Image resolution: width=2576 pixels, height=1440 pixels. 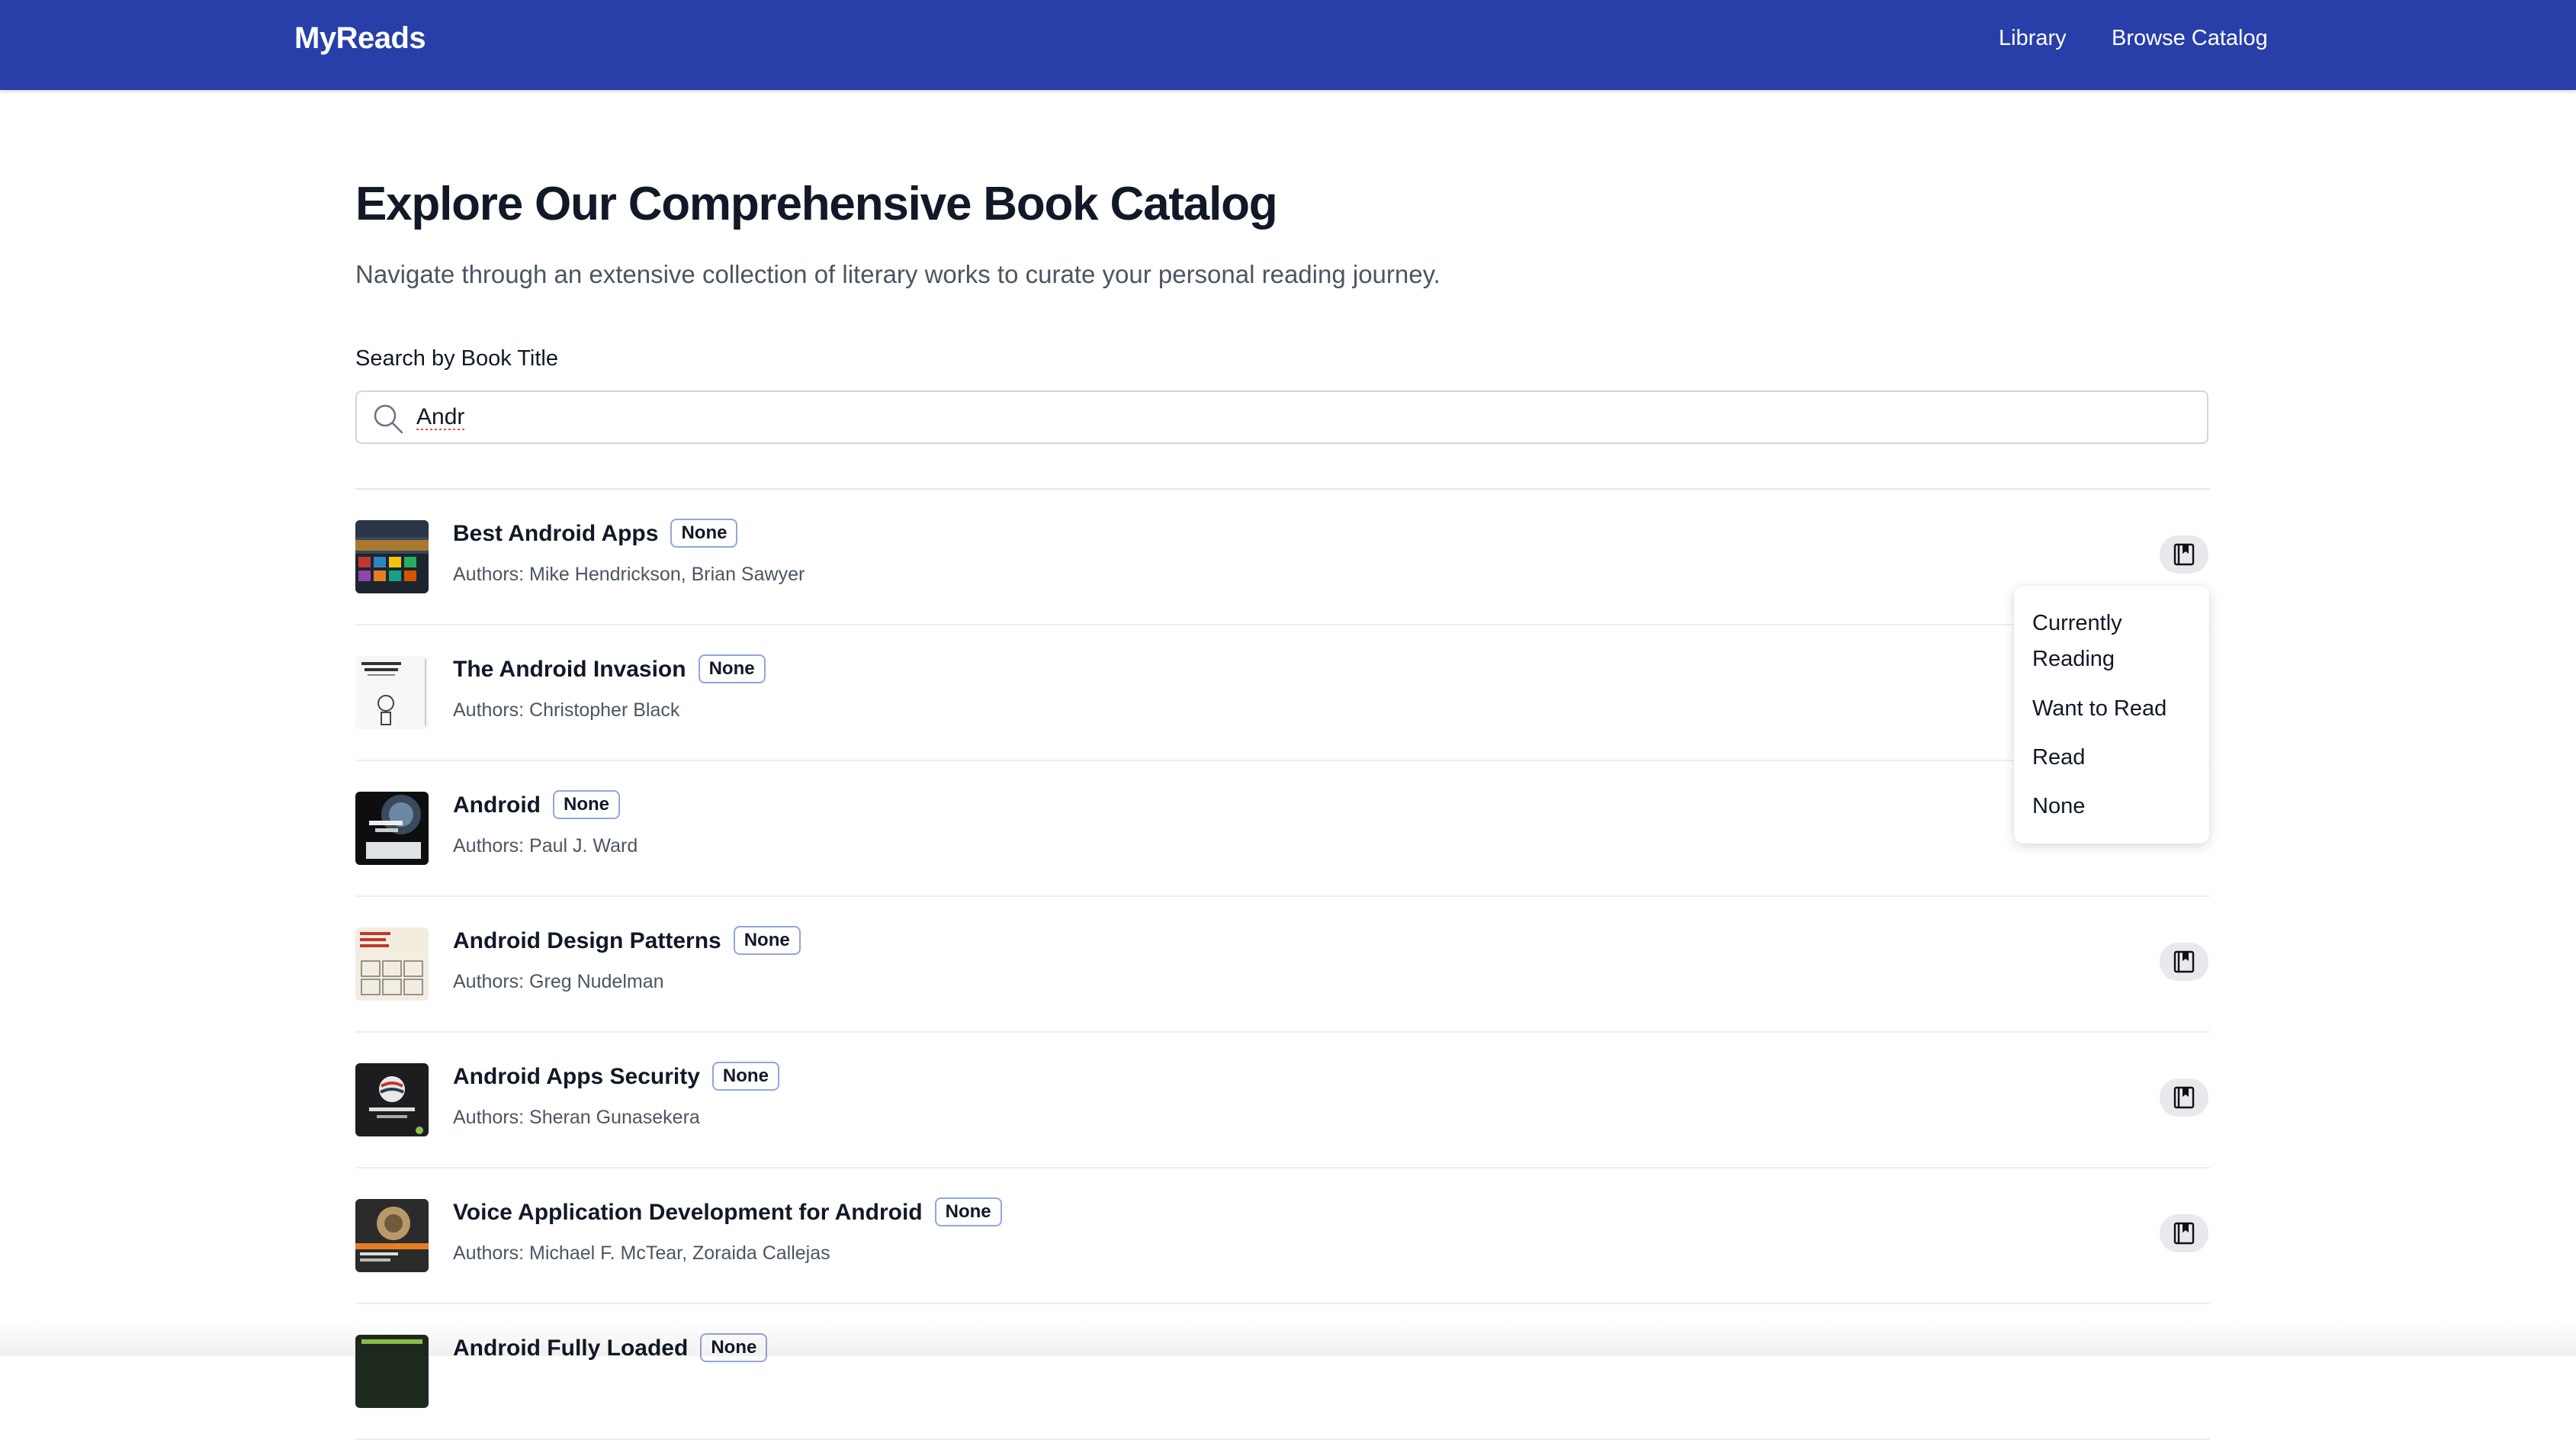 What do you see at coordinates (566, 710) in the screenshot?
I see `book-authors: Authors: Christopher Black` at bounding box center [566, 710].